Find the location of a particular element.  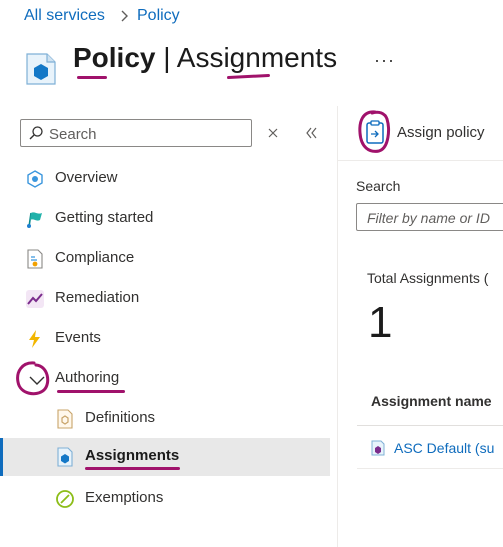

rocket-flag-icon is located at coordinates (35, 219).